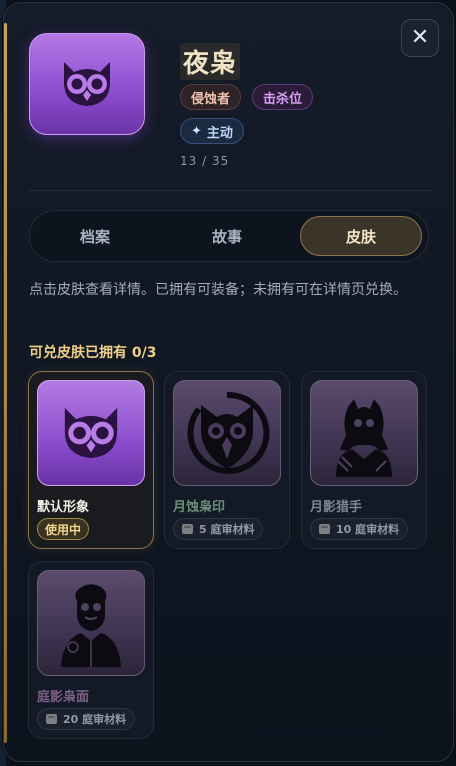 The height and width of the screenshot is (766, 456). I want to click on skin-name: 月影猎手, so click(336, 507).